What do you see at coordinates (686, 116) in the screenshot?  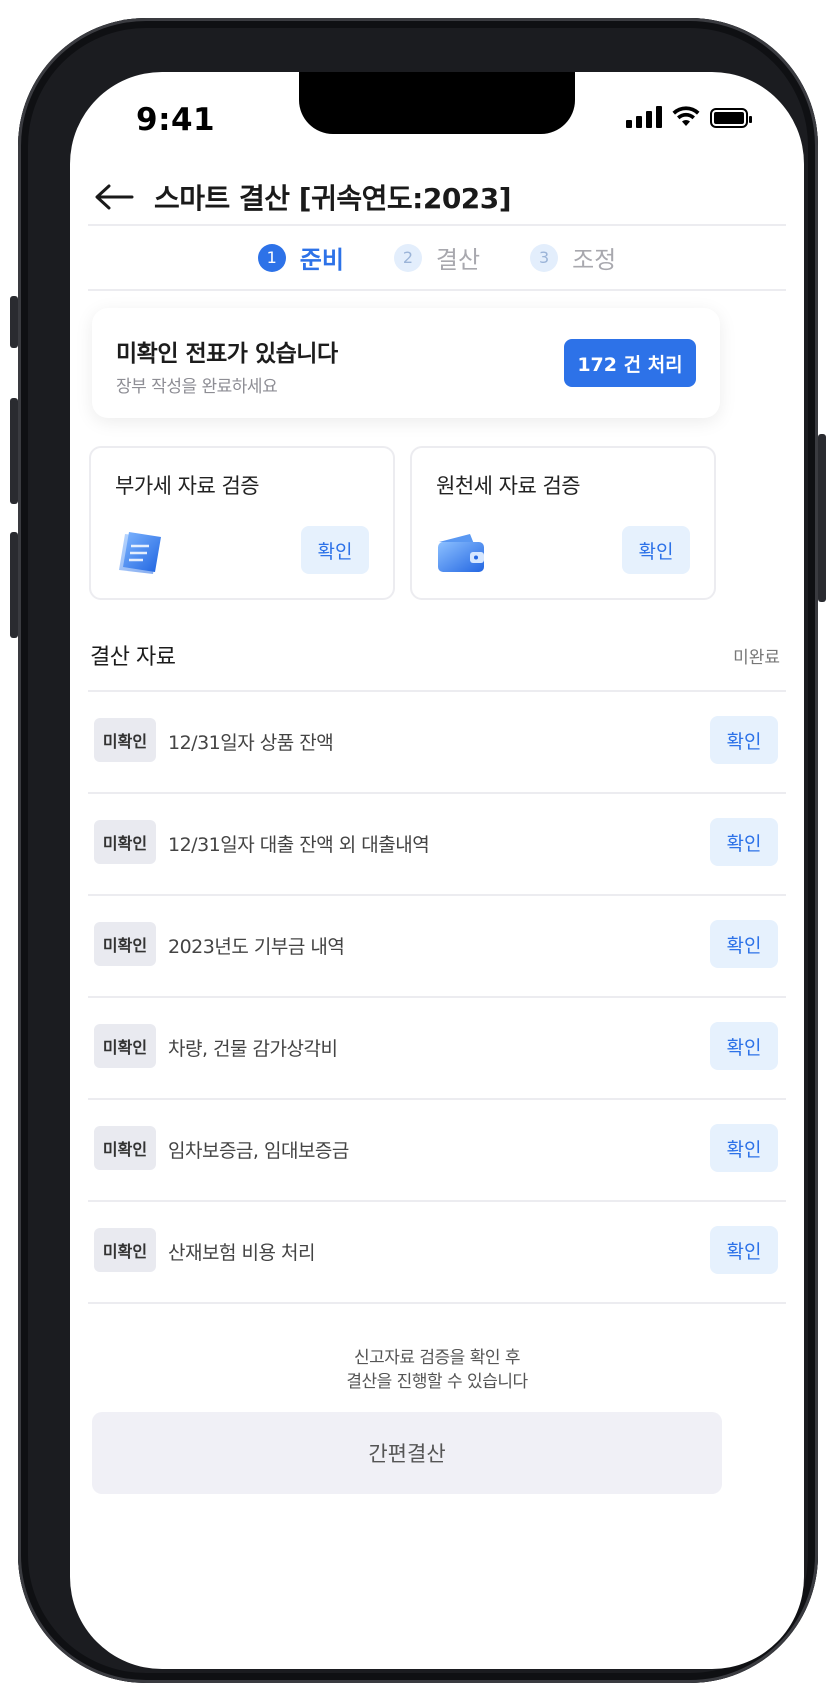 I see `wifi-icon` at bounding box center [686, 116].